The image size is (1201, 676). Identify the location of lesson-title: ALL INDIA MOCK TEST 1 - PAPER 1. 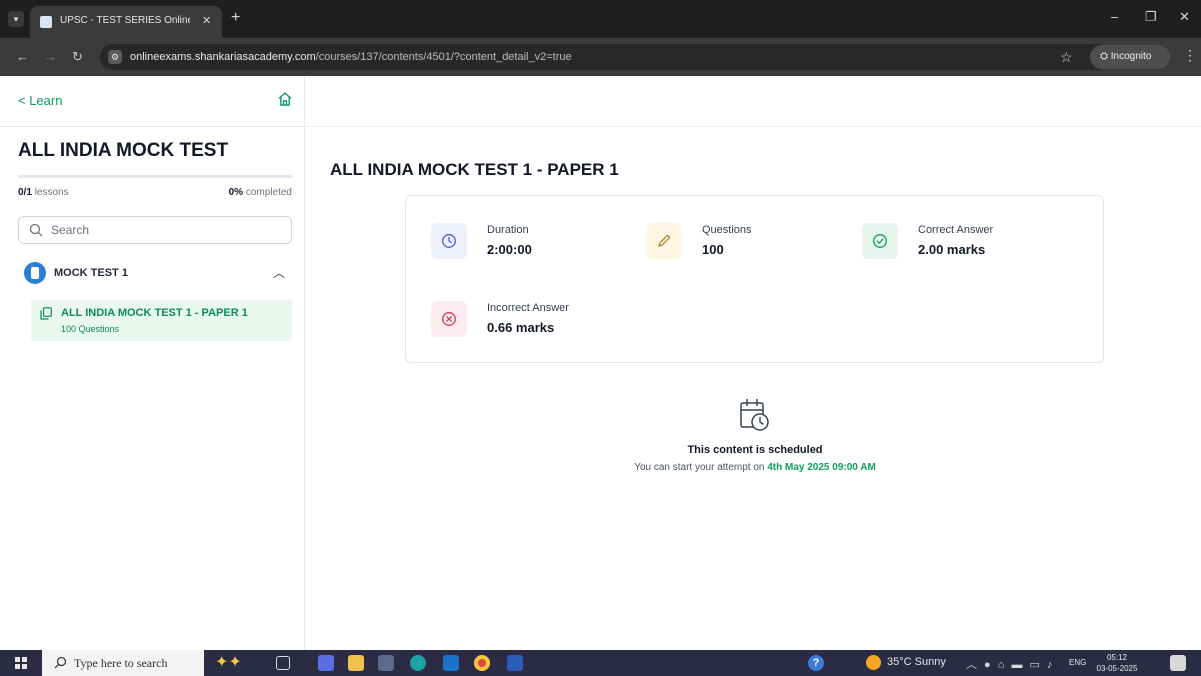
(154, 313).